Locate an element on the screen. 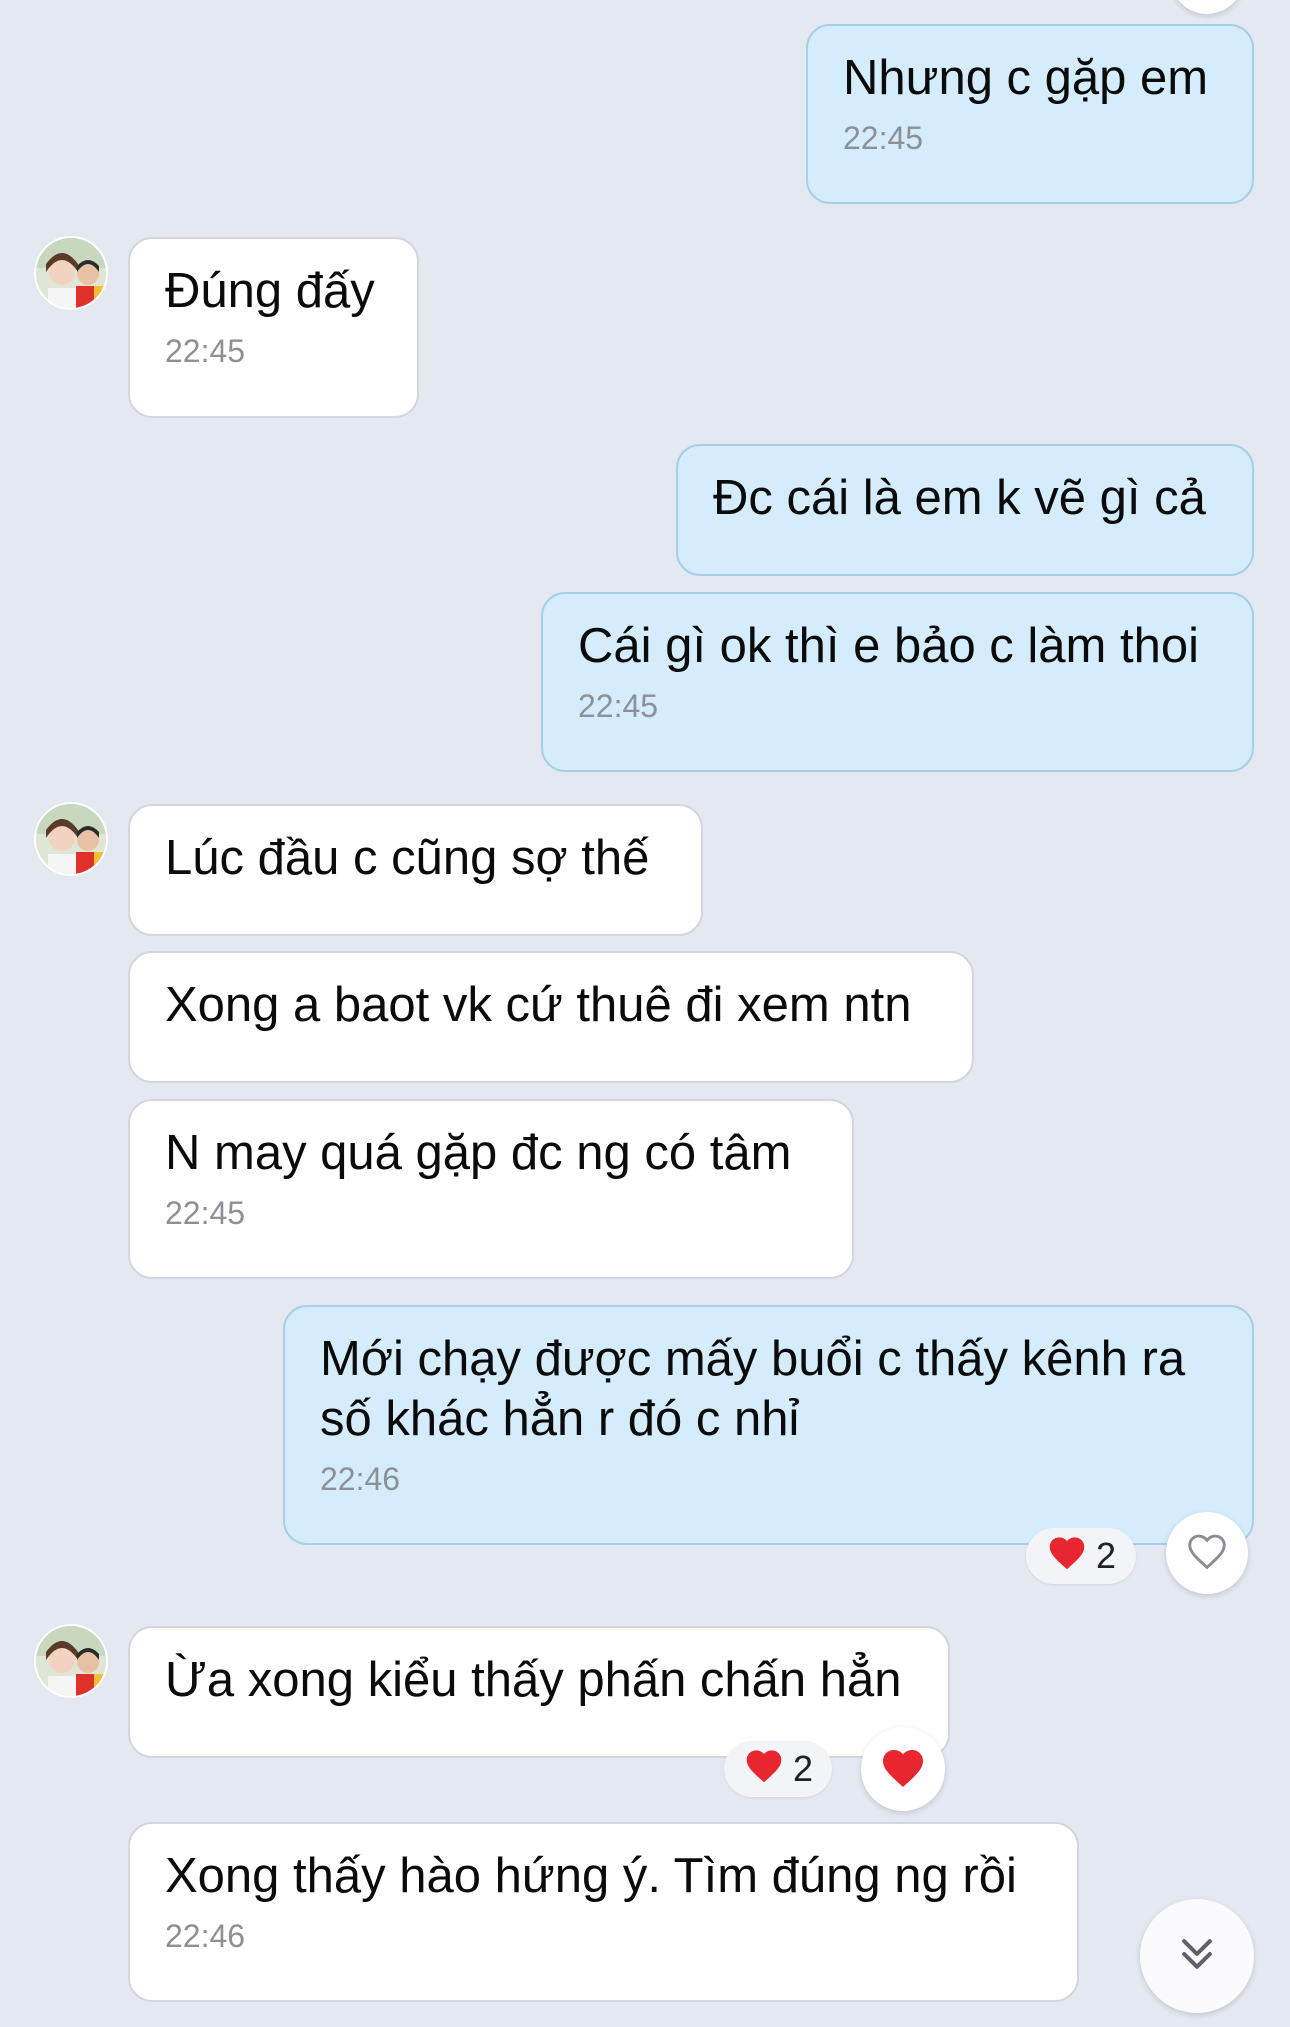  message-bubble-incoming: Ừa xong kiểu thấy phấn chấn hẳn is located at coordinates (539, 1692).